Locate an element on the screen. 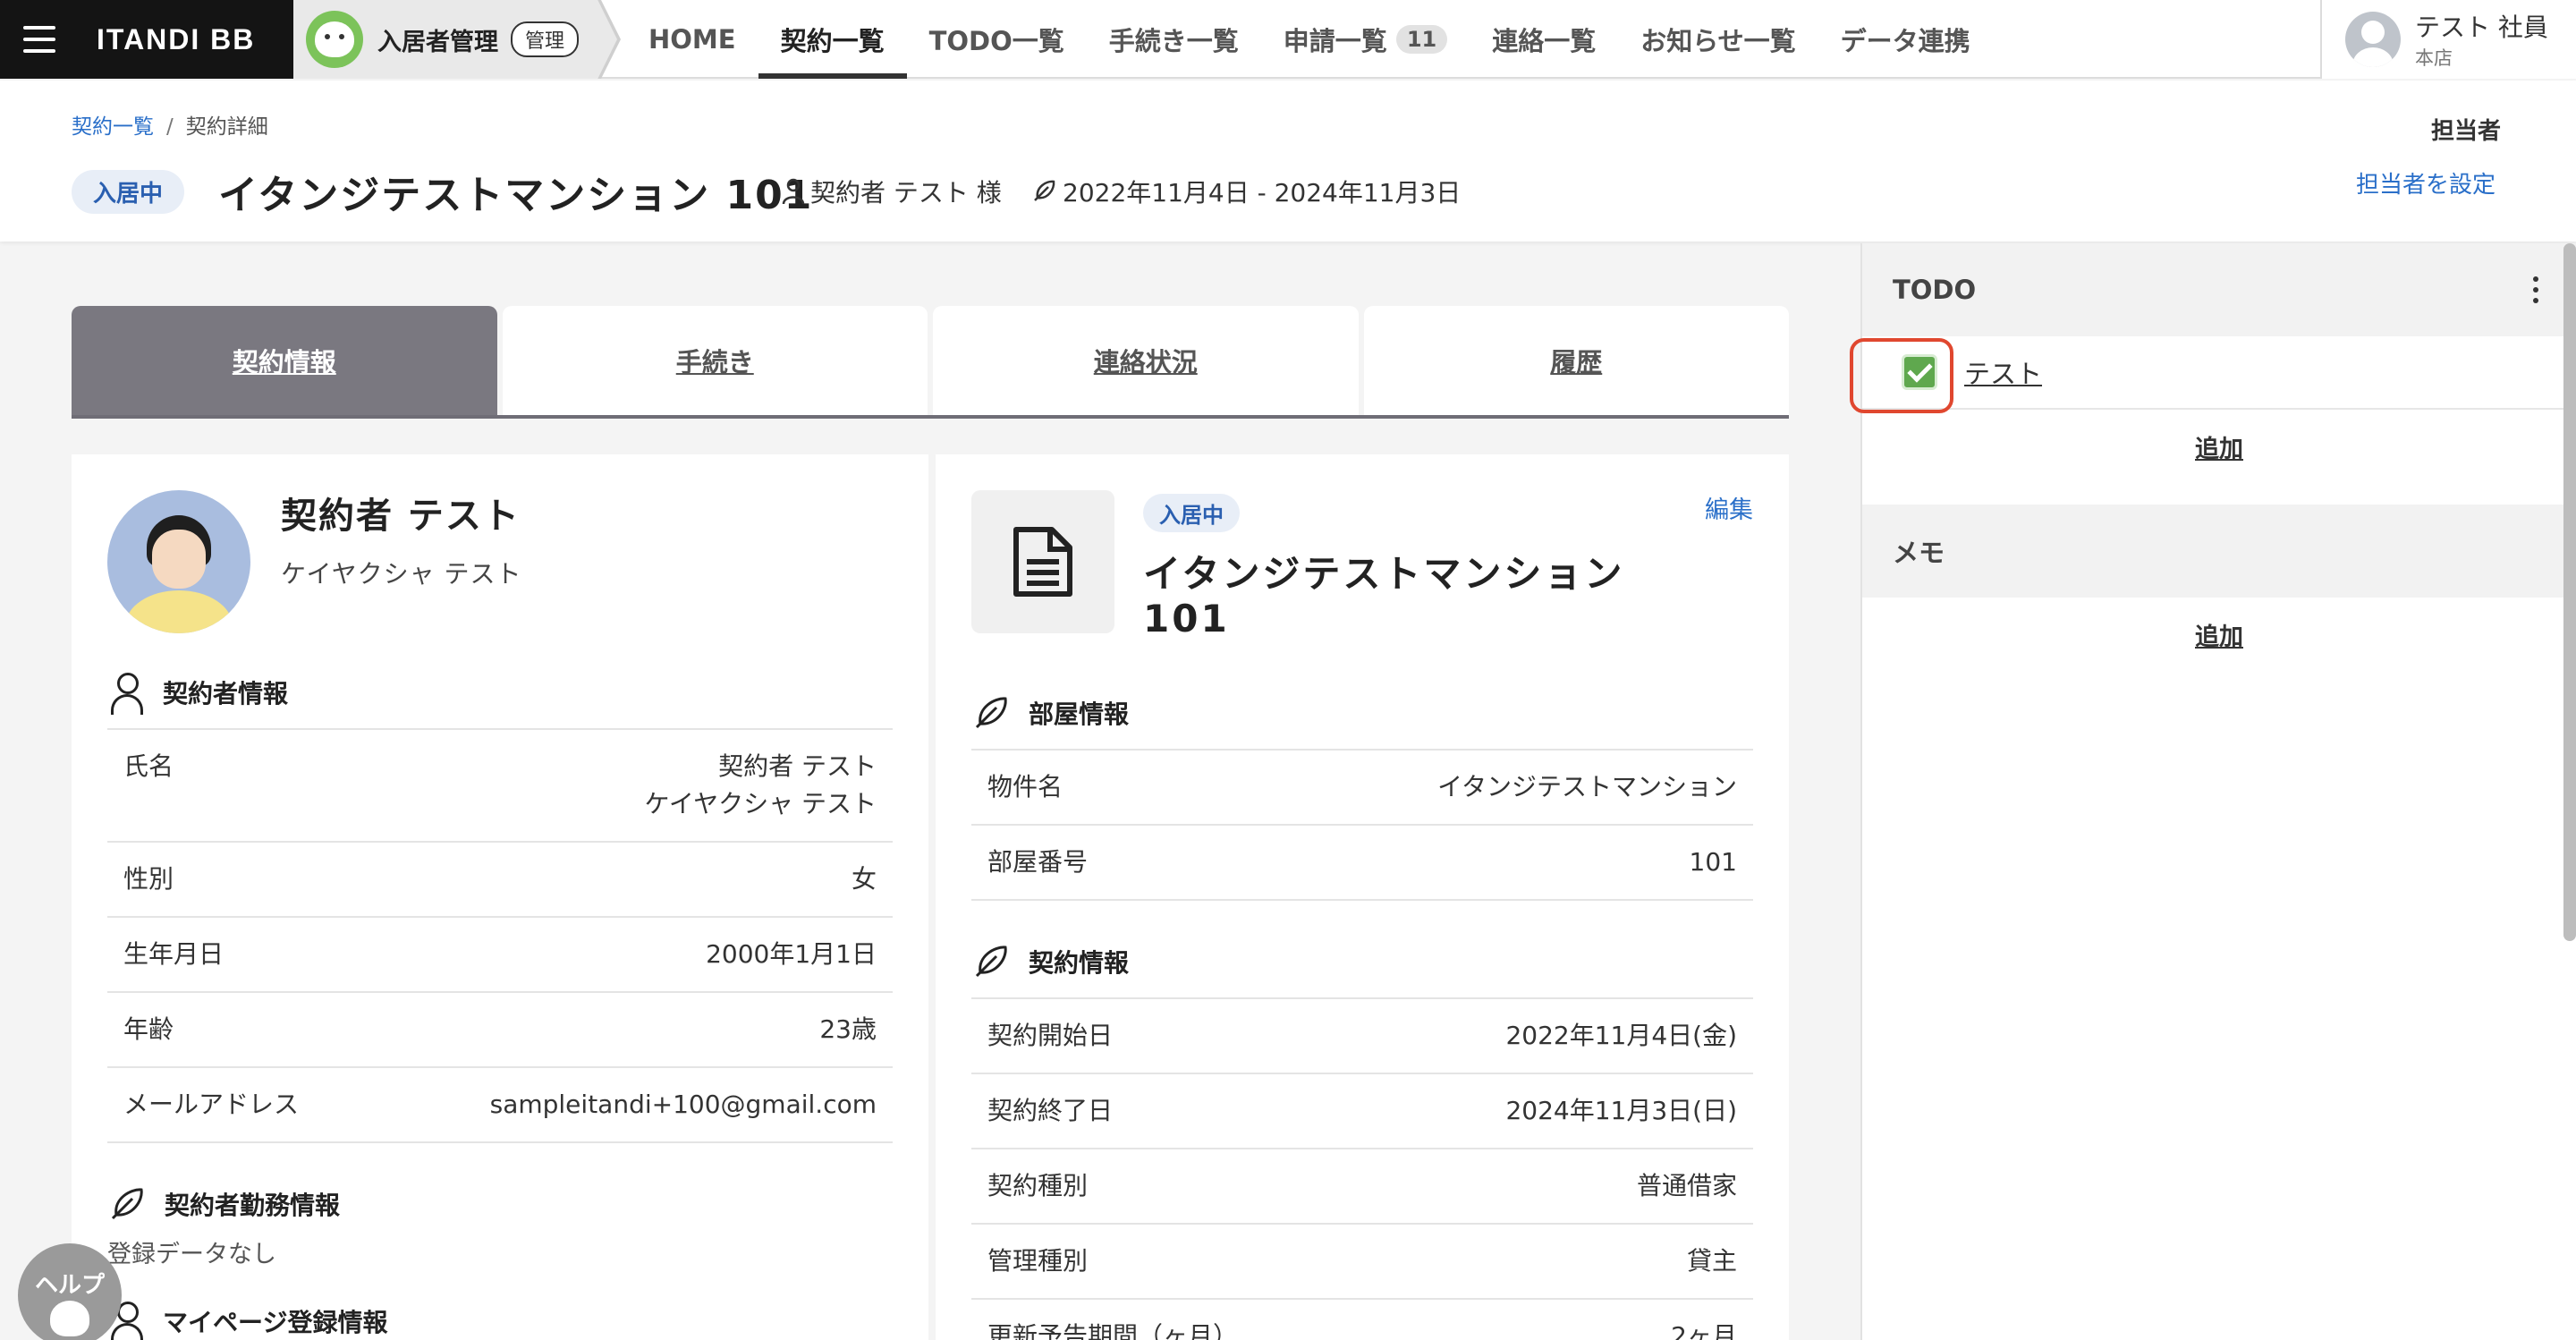  nav-contacts-label: 連絡一覧 is located at coordinates (1544, 41).